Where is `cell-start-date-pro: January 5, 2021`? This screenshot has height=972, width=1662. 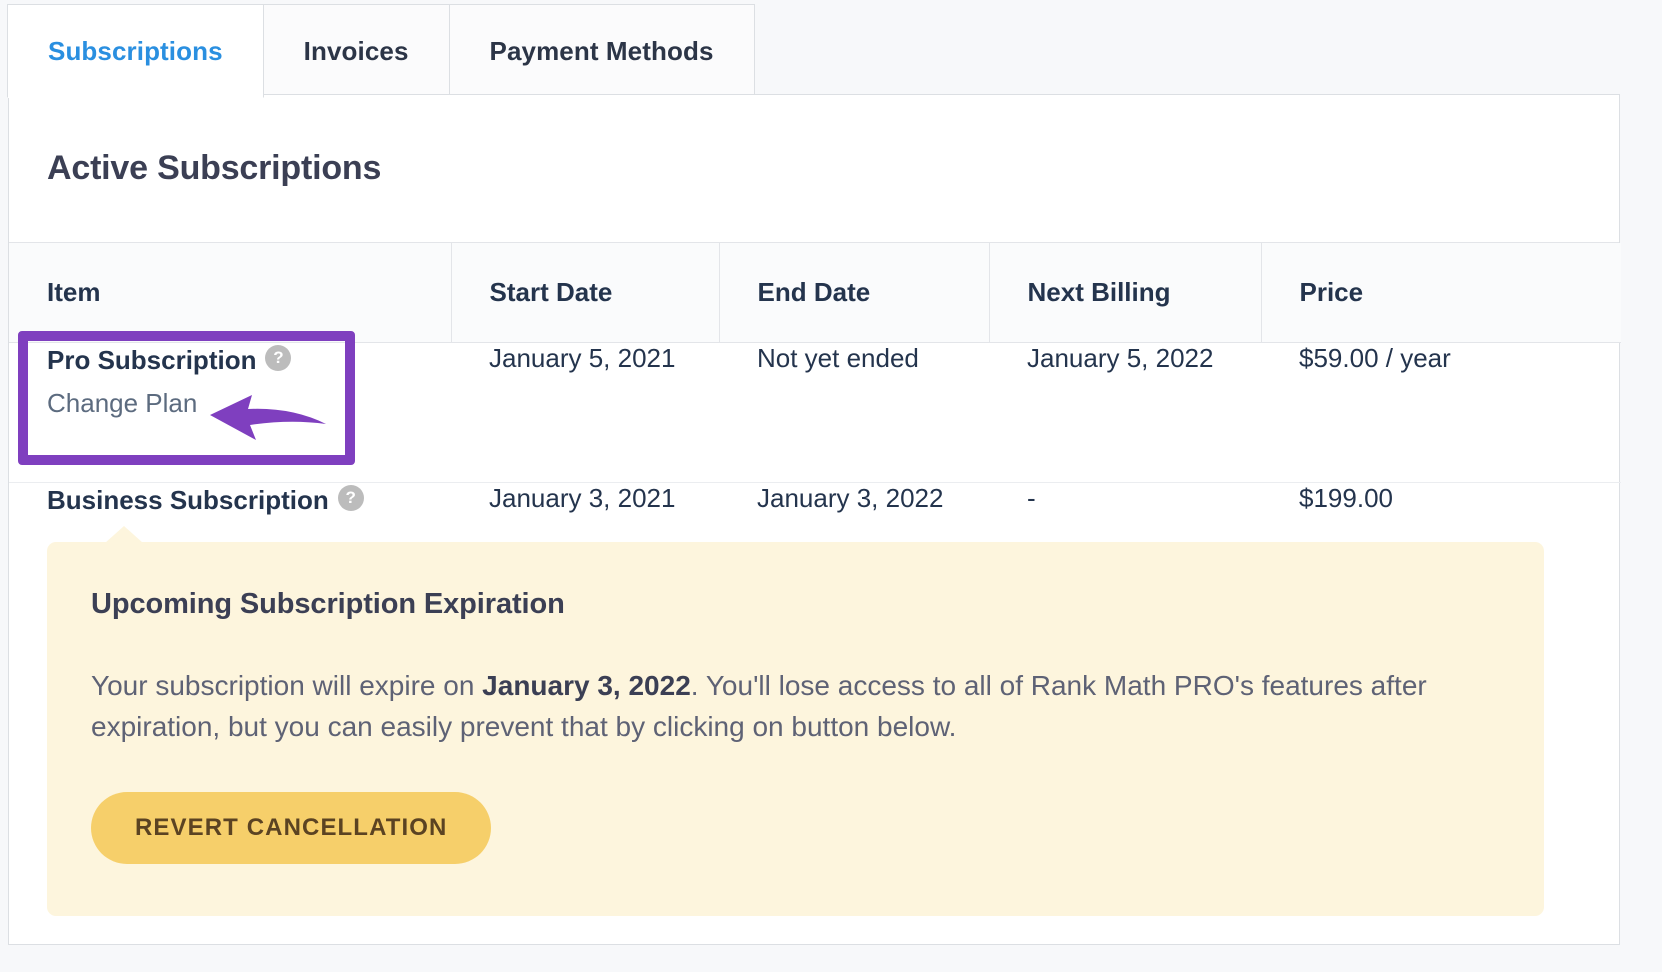 cell-start-date-pro: January 5, 2021 is located at coordinates (585, 412).